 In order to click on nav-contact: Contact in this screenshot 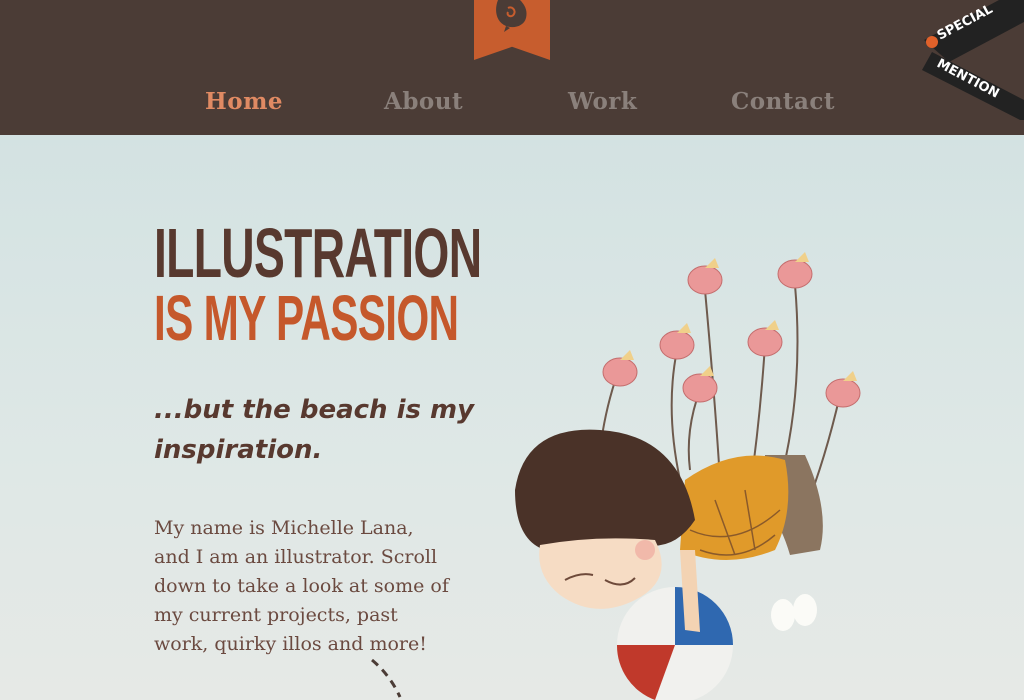, I will do `click(783, 101)`.